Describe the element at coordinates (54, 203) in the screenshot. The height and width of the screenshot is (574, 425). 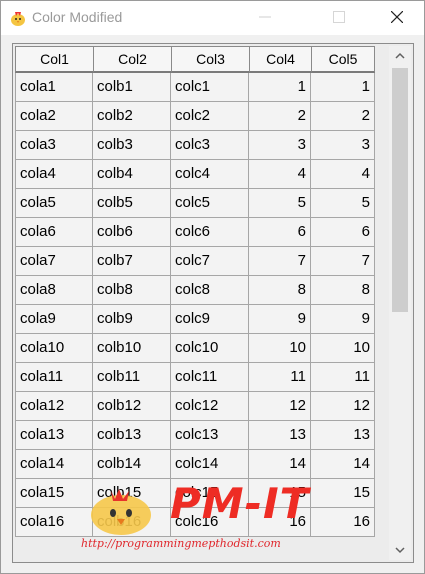
I see `table-cell: cola5` at that location.